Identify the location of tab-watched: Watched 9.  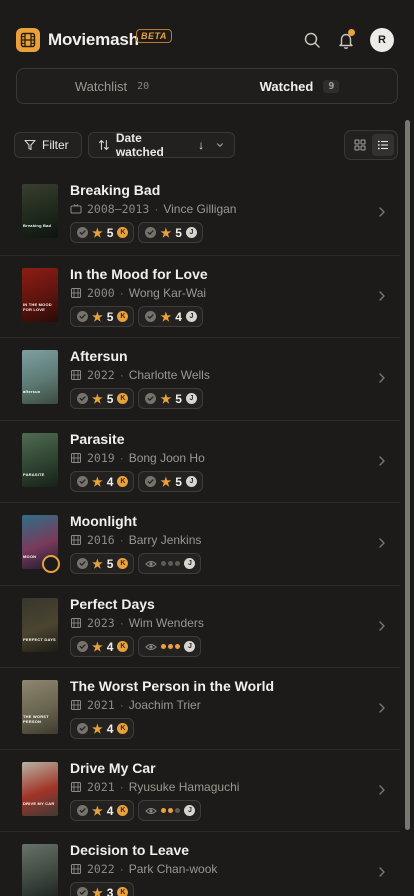
(299, 86).